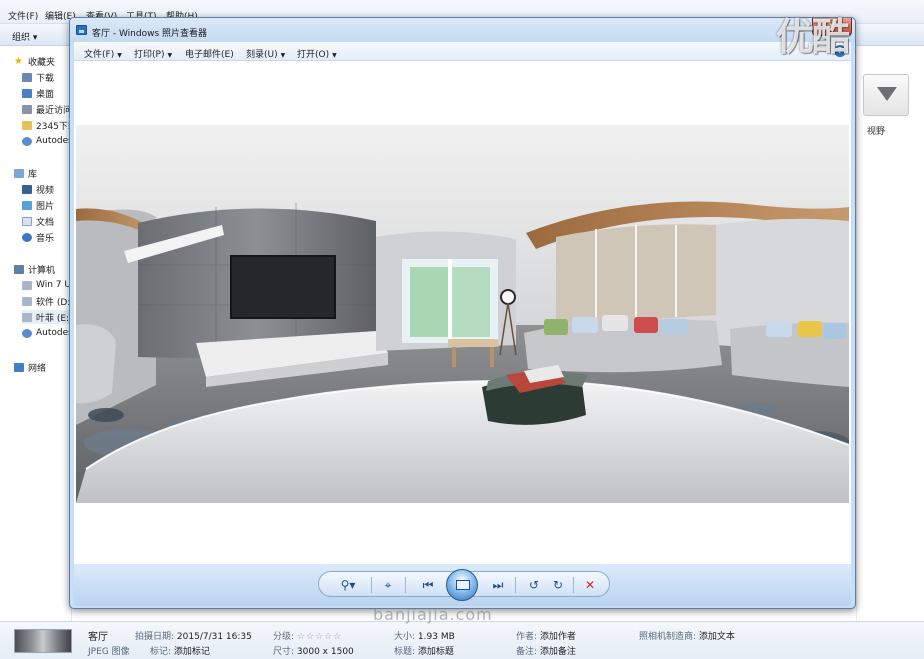 This screenshot has width=924, height=659. What do you see at coordinates (150, 34) in the screenshot?
I see `window-title: 客厅 - Windows 照片查看器` at bounding box center [150, 34].